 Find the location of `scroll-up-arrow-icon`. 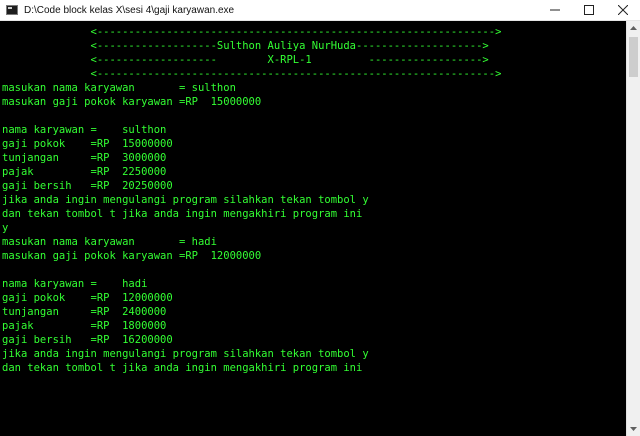

scroll-up-arrow-icon is located at coordinates (633, 28).